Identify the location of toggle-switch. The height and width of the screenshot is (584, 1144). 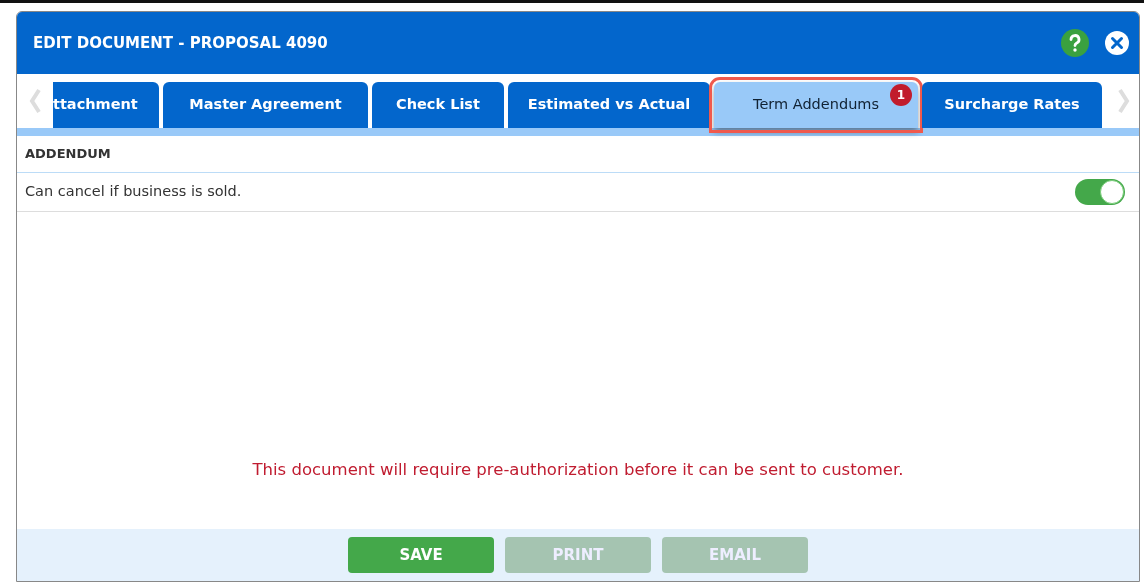
(1100, 191).